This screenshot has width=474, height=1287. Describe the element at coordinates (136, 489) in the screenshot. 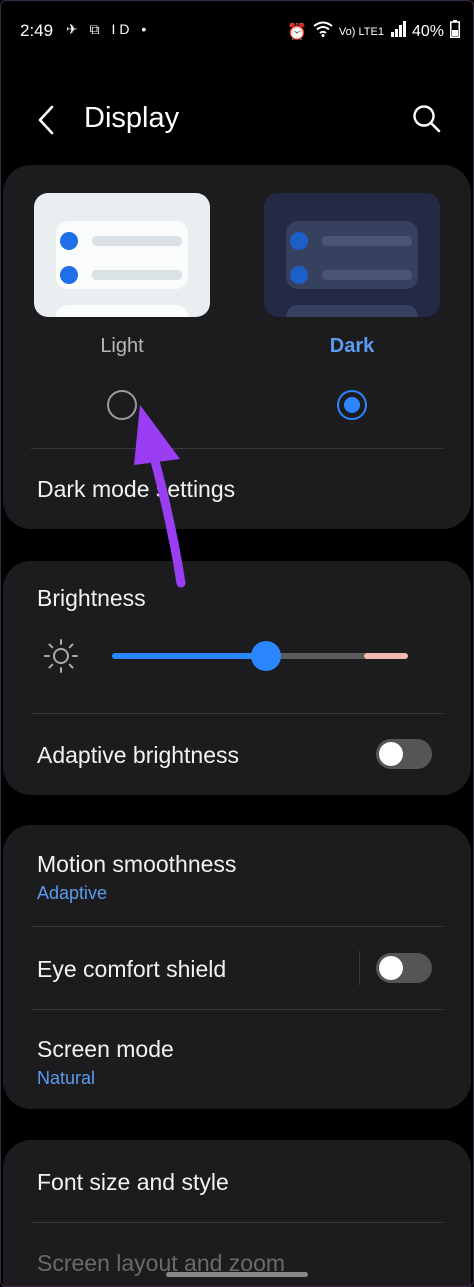

I see `dark-mode-settings-item: Dark mode settings` at that location.